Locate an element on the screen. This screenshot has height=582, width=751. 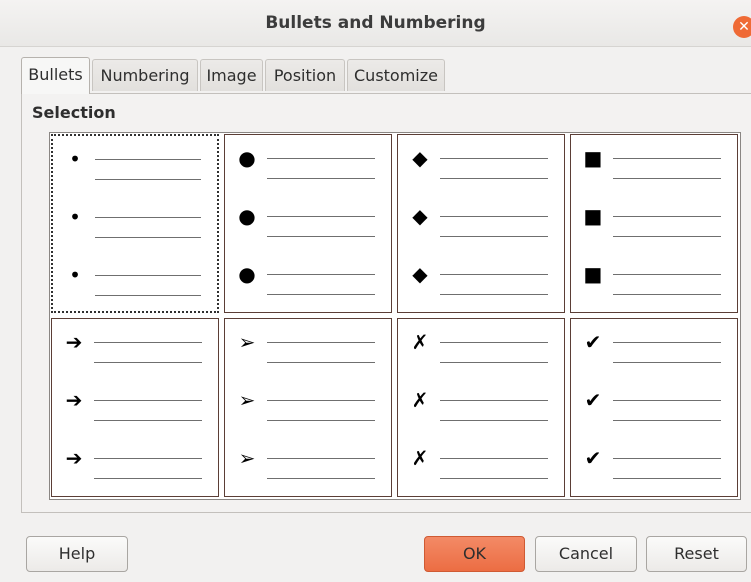
ok-button: OK is located at coordinates (474, 554).